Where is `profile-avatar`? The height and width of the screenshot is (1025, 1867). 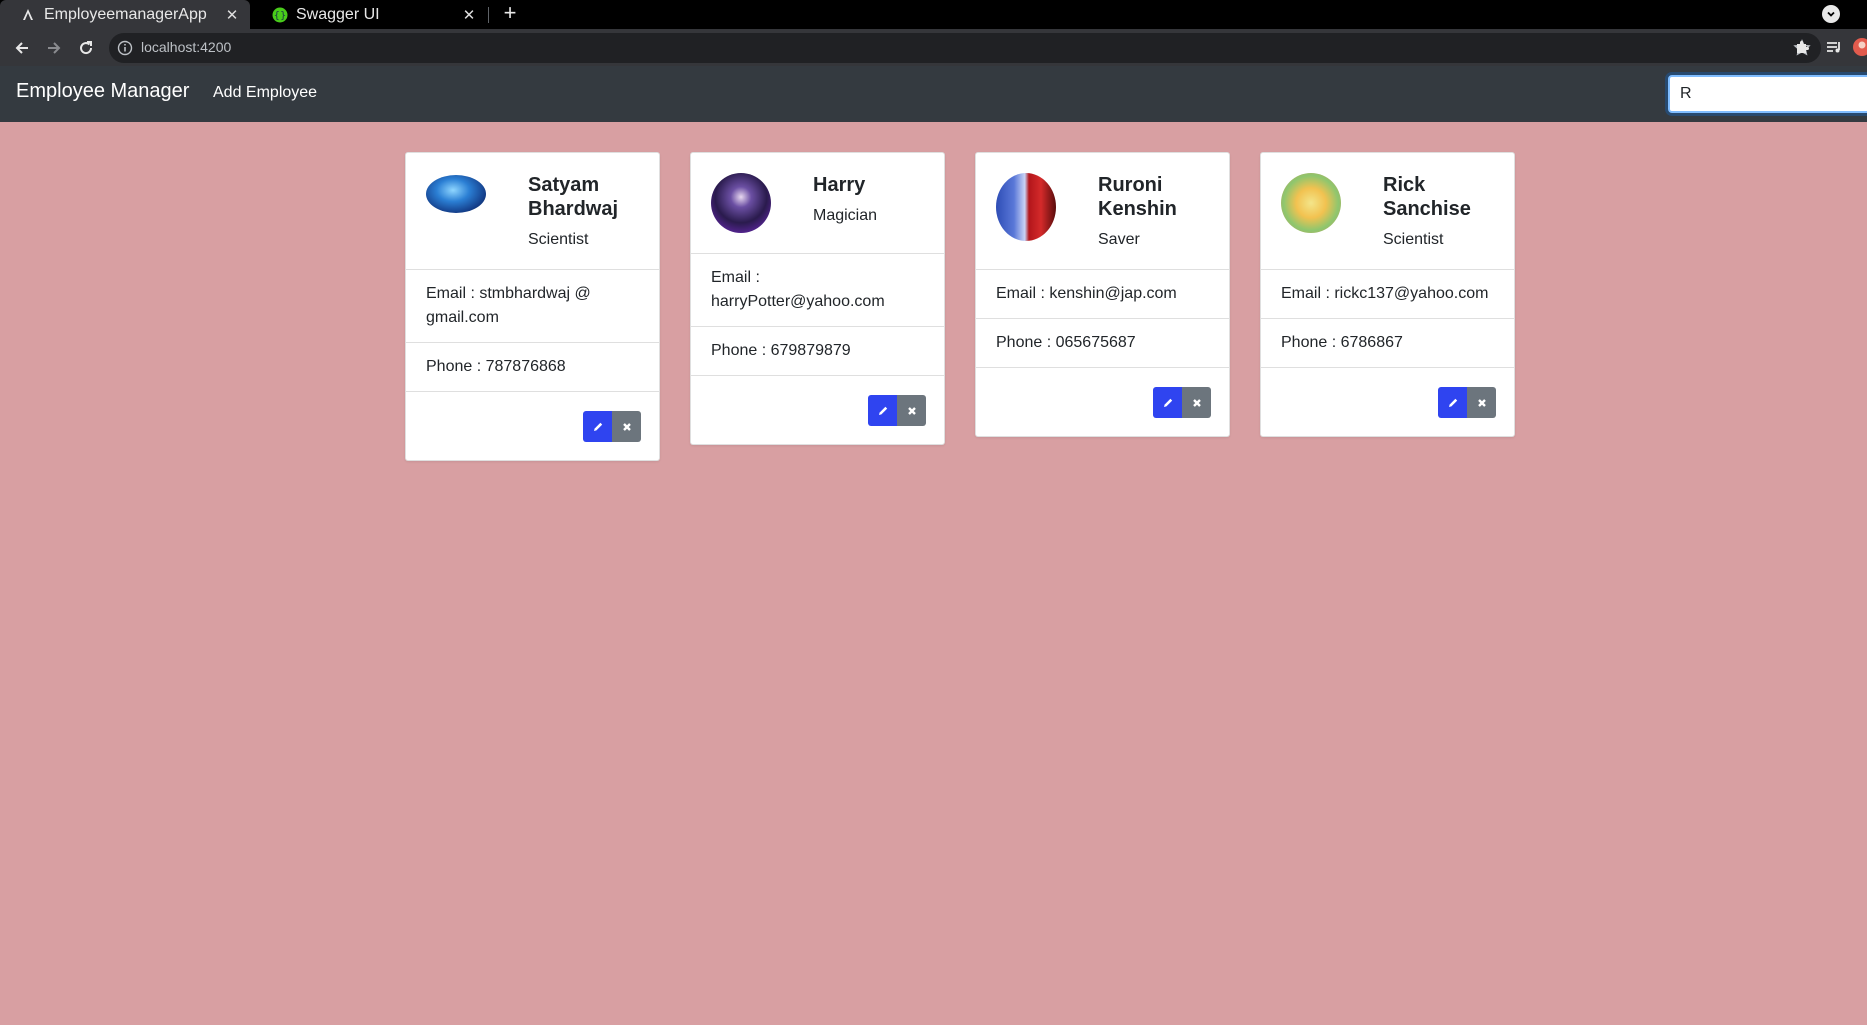
profile-avatar is located at coordinates (1859, 47).